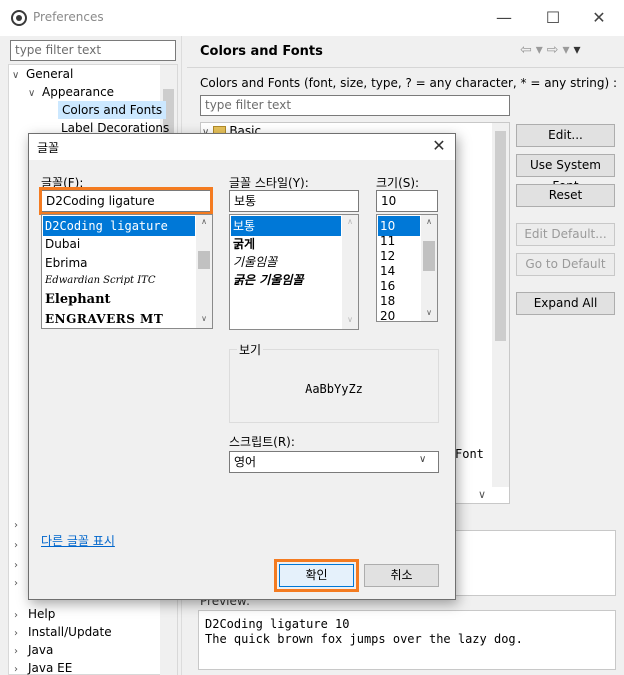  I want to click on reset-button: Reset, so click(565, 195).